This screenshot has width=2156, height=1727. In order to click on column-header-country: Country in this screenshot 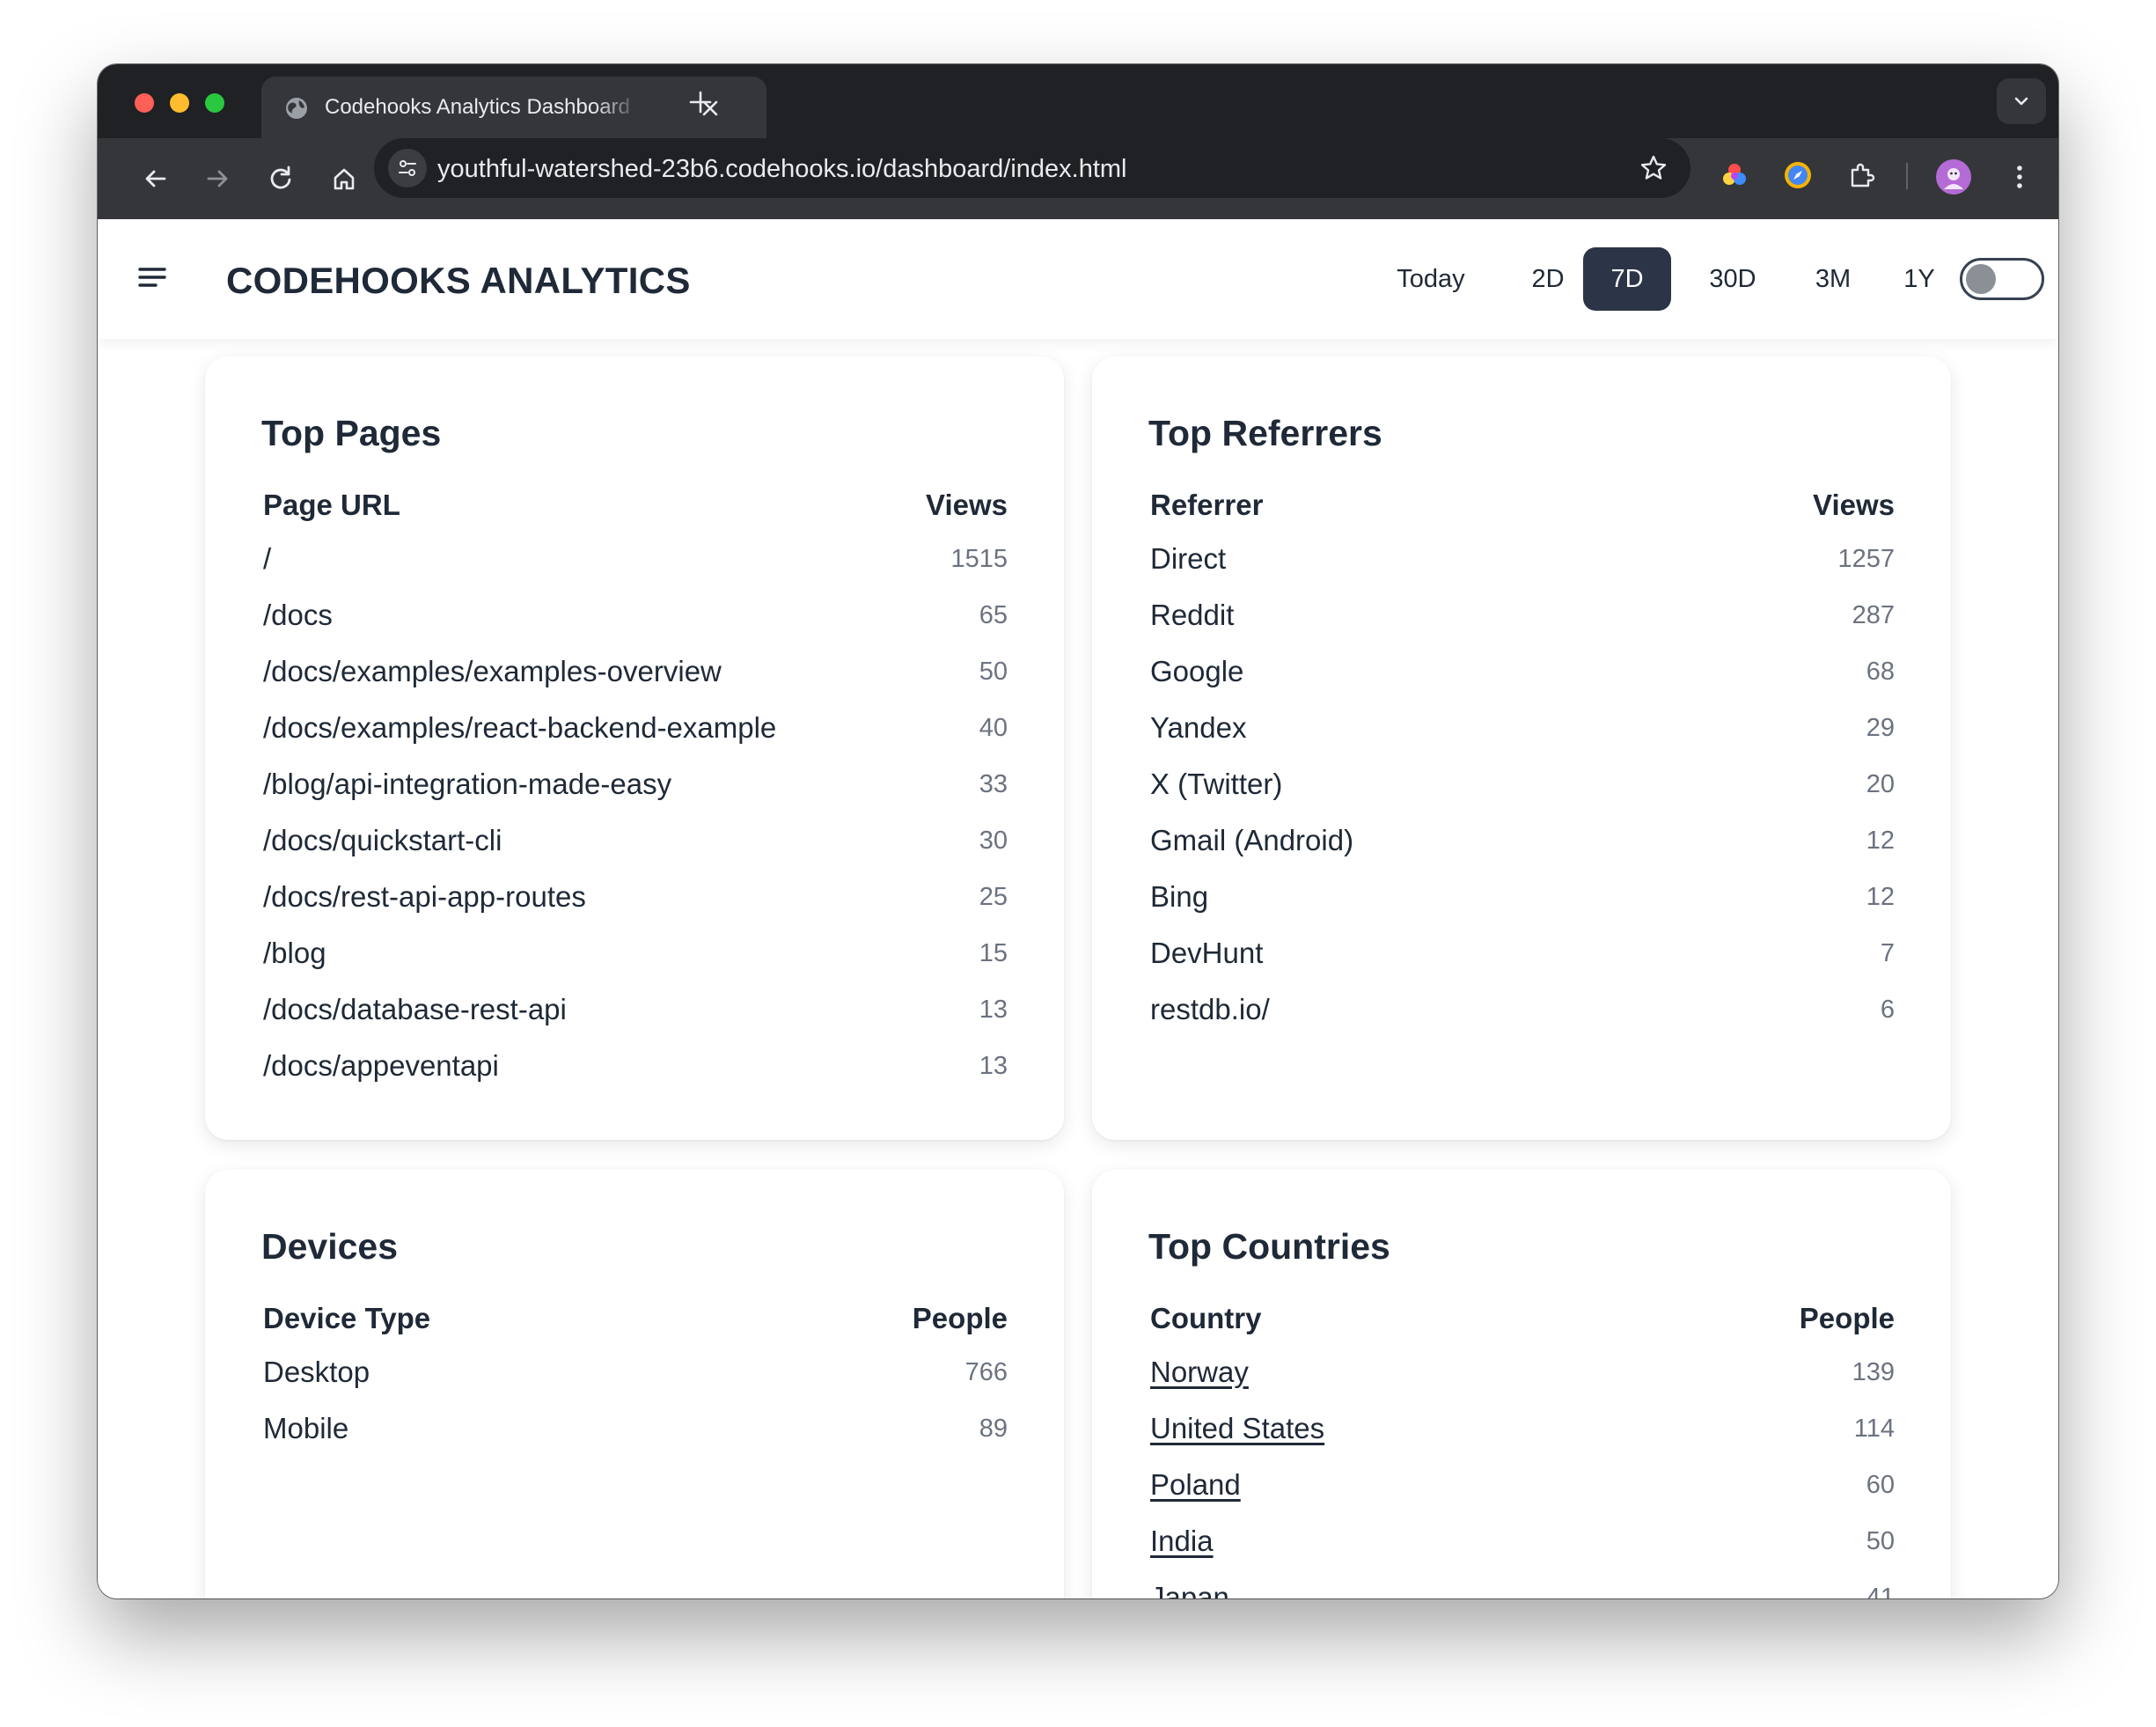, I will do `click(1206, 1318)`.